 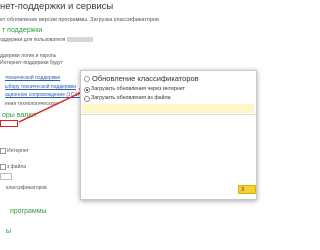 I want to click on selected-option-highlight, so click(x=168, y=108).